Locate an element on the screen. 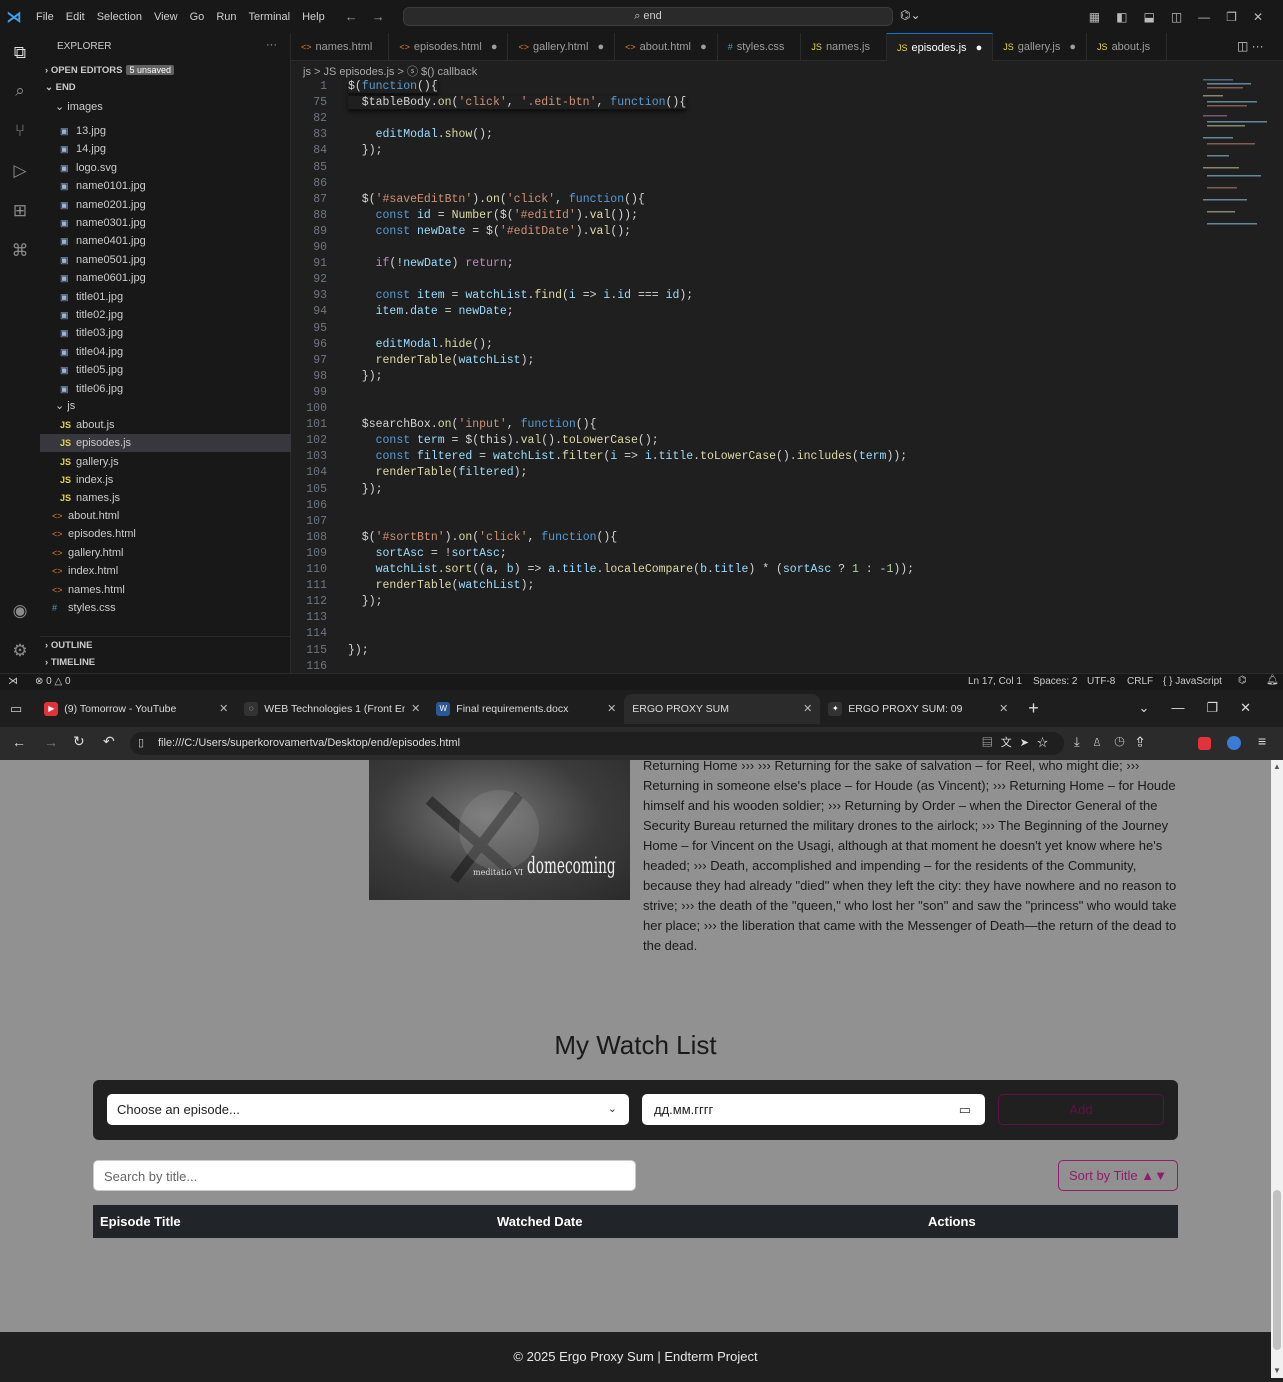 The height and width of the screenshot is (1382, 1283). file-item: JS about.js is located at coordinates (165, 425).